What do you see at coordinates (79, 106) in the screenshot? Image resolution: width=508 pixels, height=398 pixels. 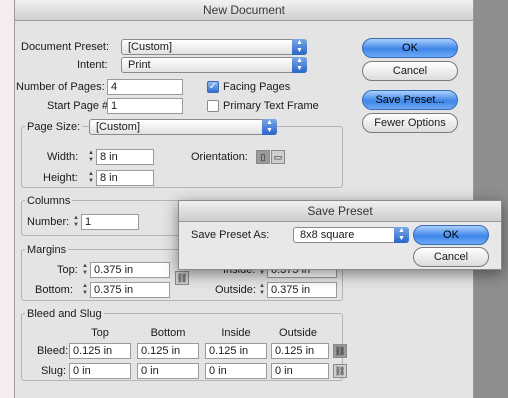 I see `start-page-label: Start Page #:` at bounding box center [79, 106].